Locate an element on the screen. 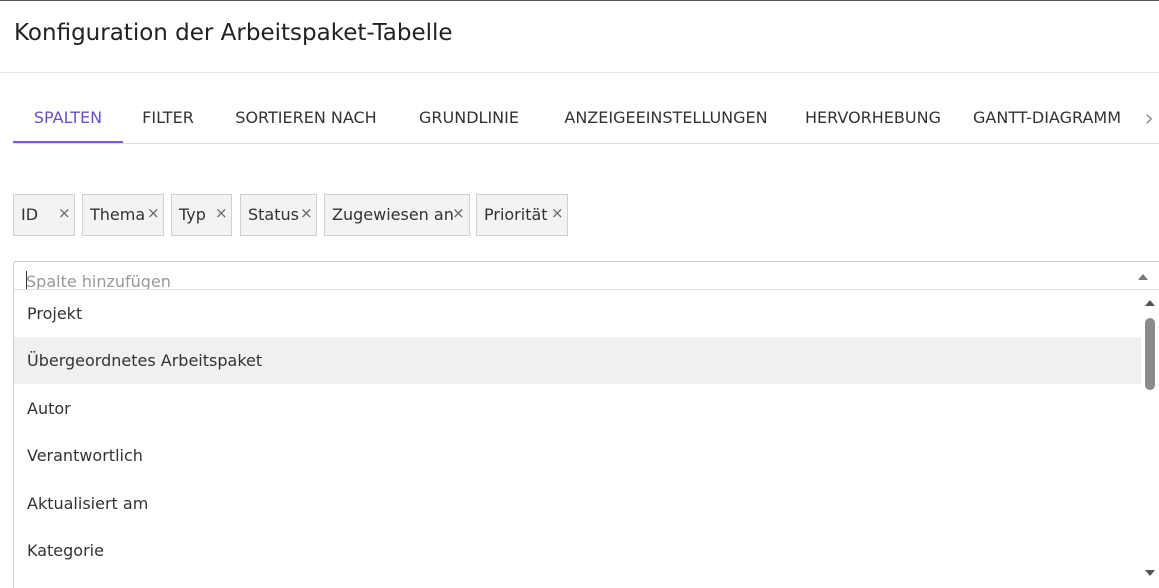 Image resolution: width=1159 pixels, height=588 pixels. text-cursor is located at coordinates (26, 280).